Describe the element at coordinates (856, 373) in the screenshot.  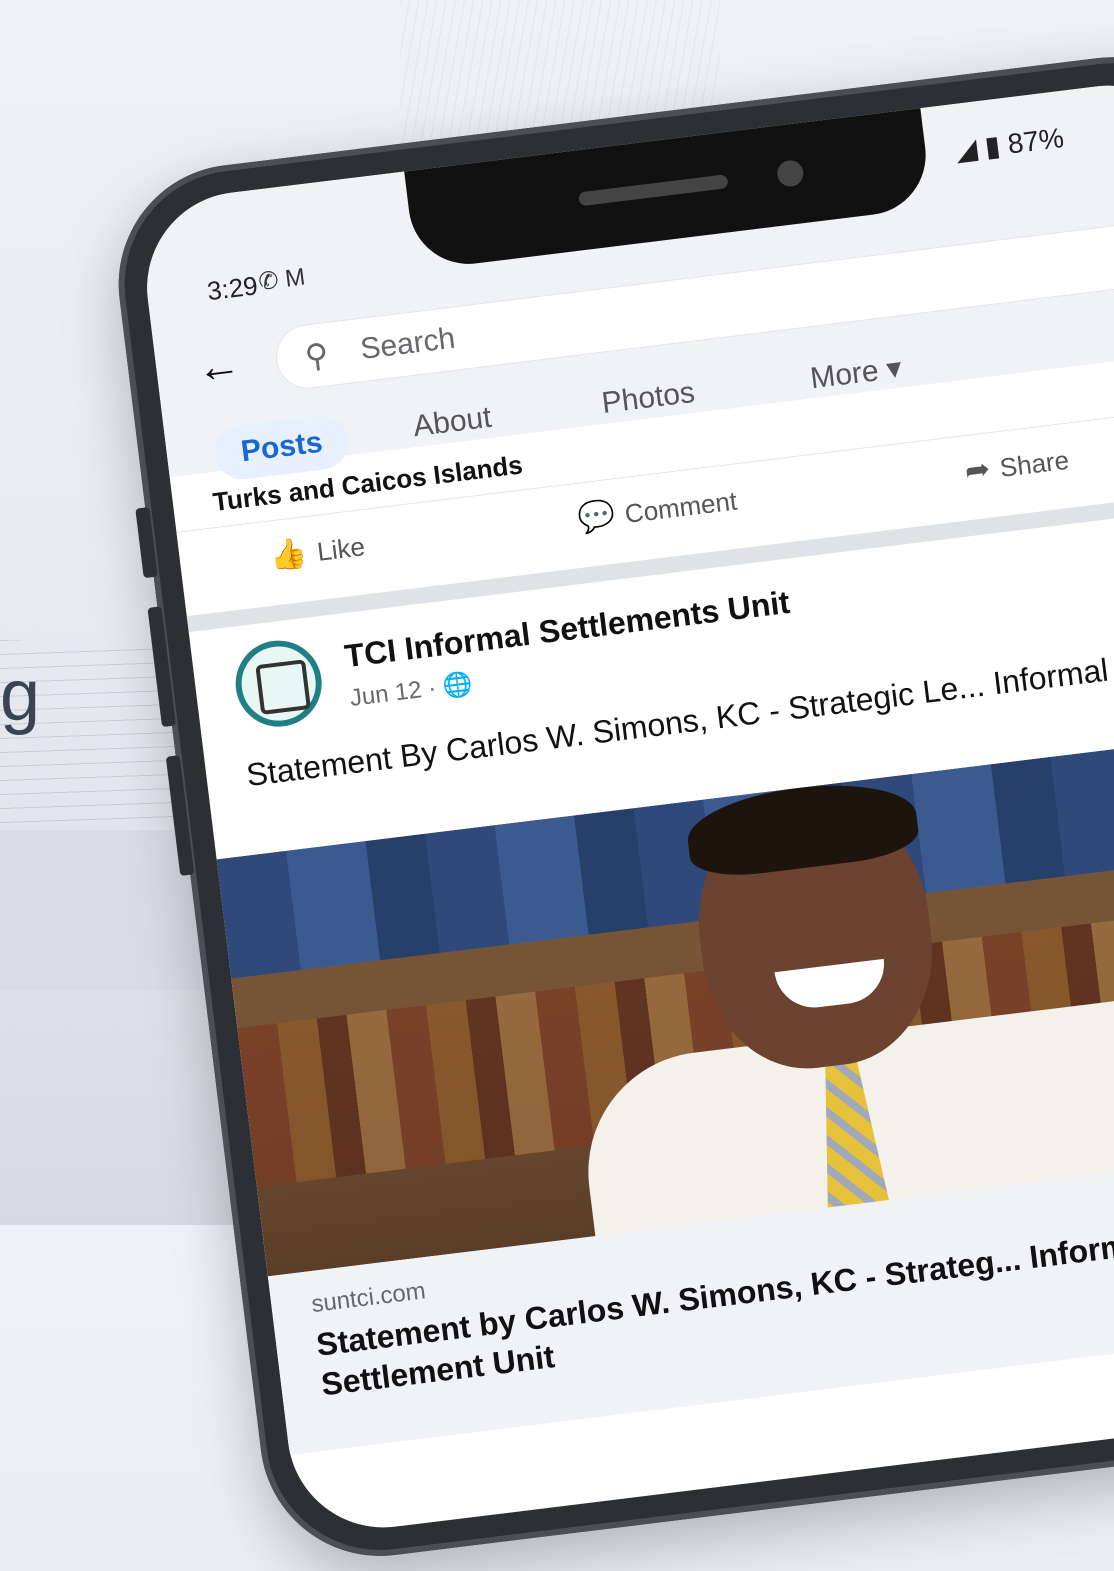
I see `tab-more: More ▾` at that location.